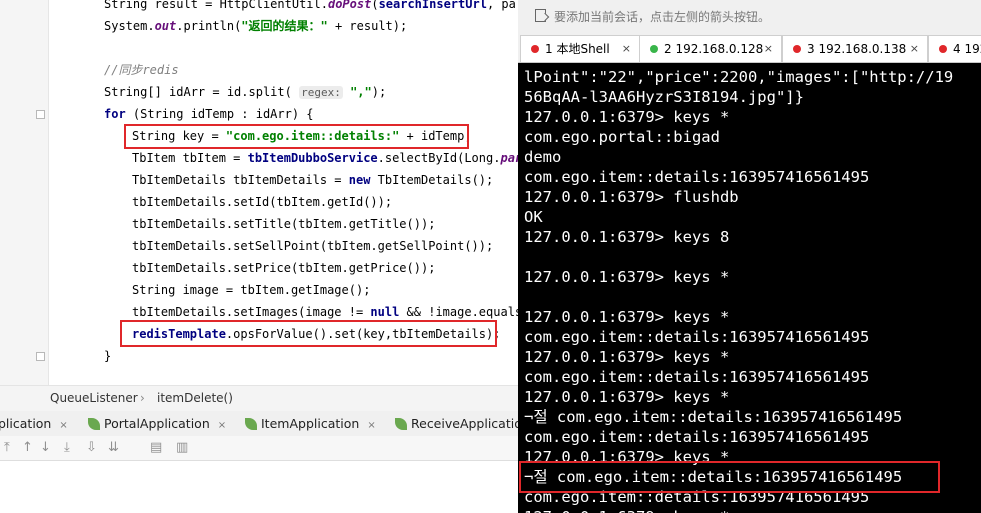 Image resolution: width=981 pixels, height=513 pixels. I want to click on code-token: }, so click(108, 356).